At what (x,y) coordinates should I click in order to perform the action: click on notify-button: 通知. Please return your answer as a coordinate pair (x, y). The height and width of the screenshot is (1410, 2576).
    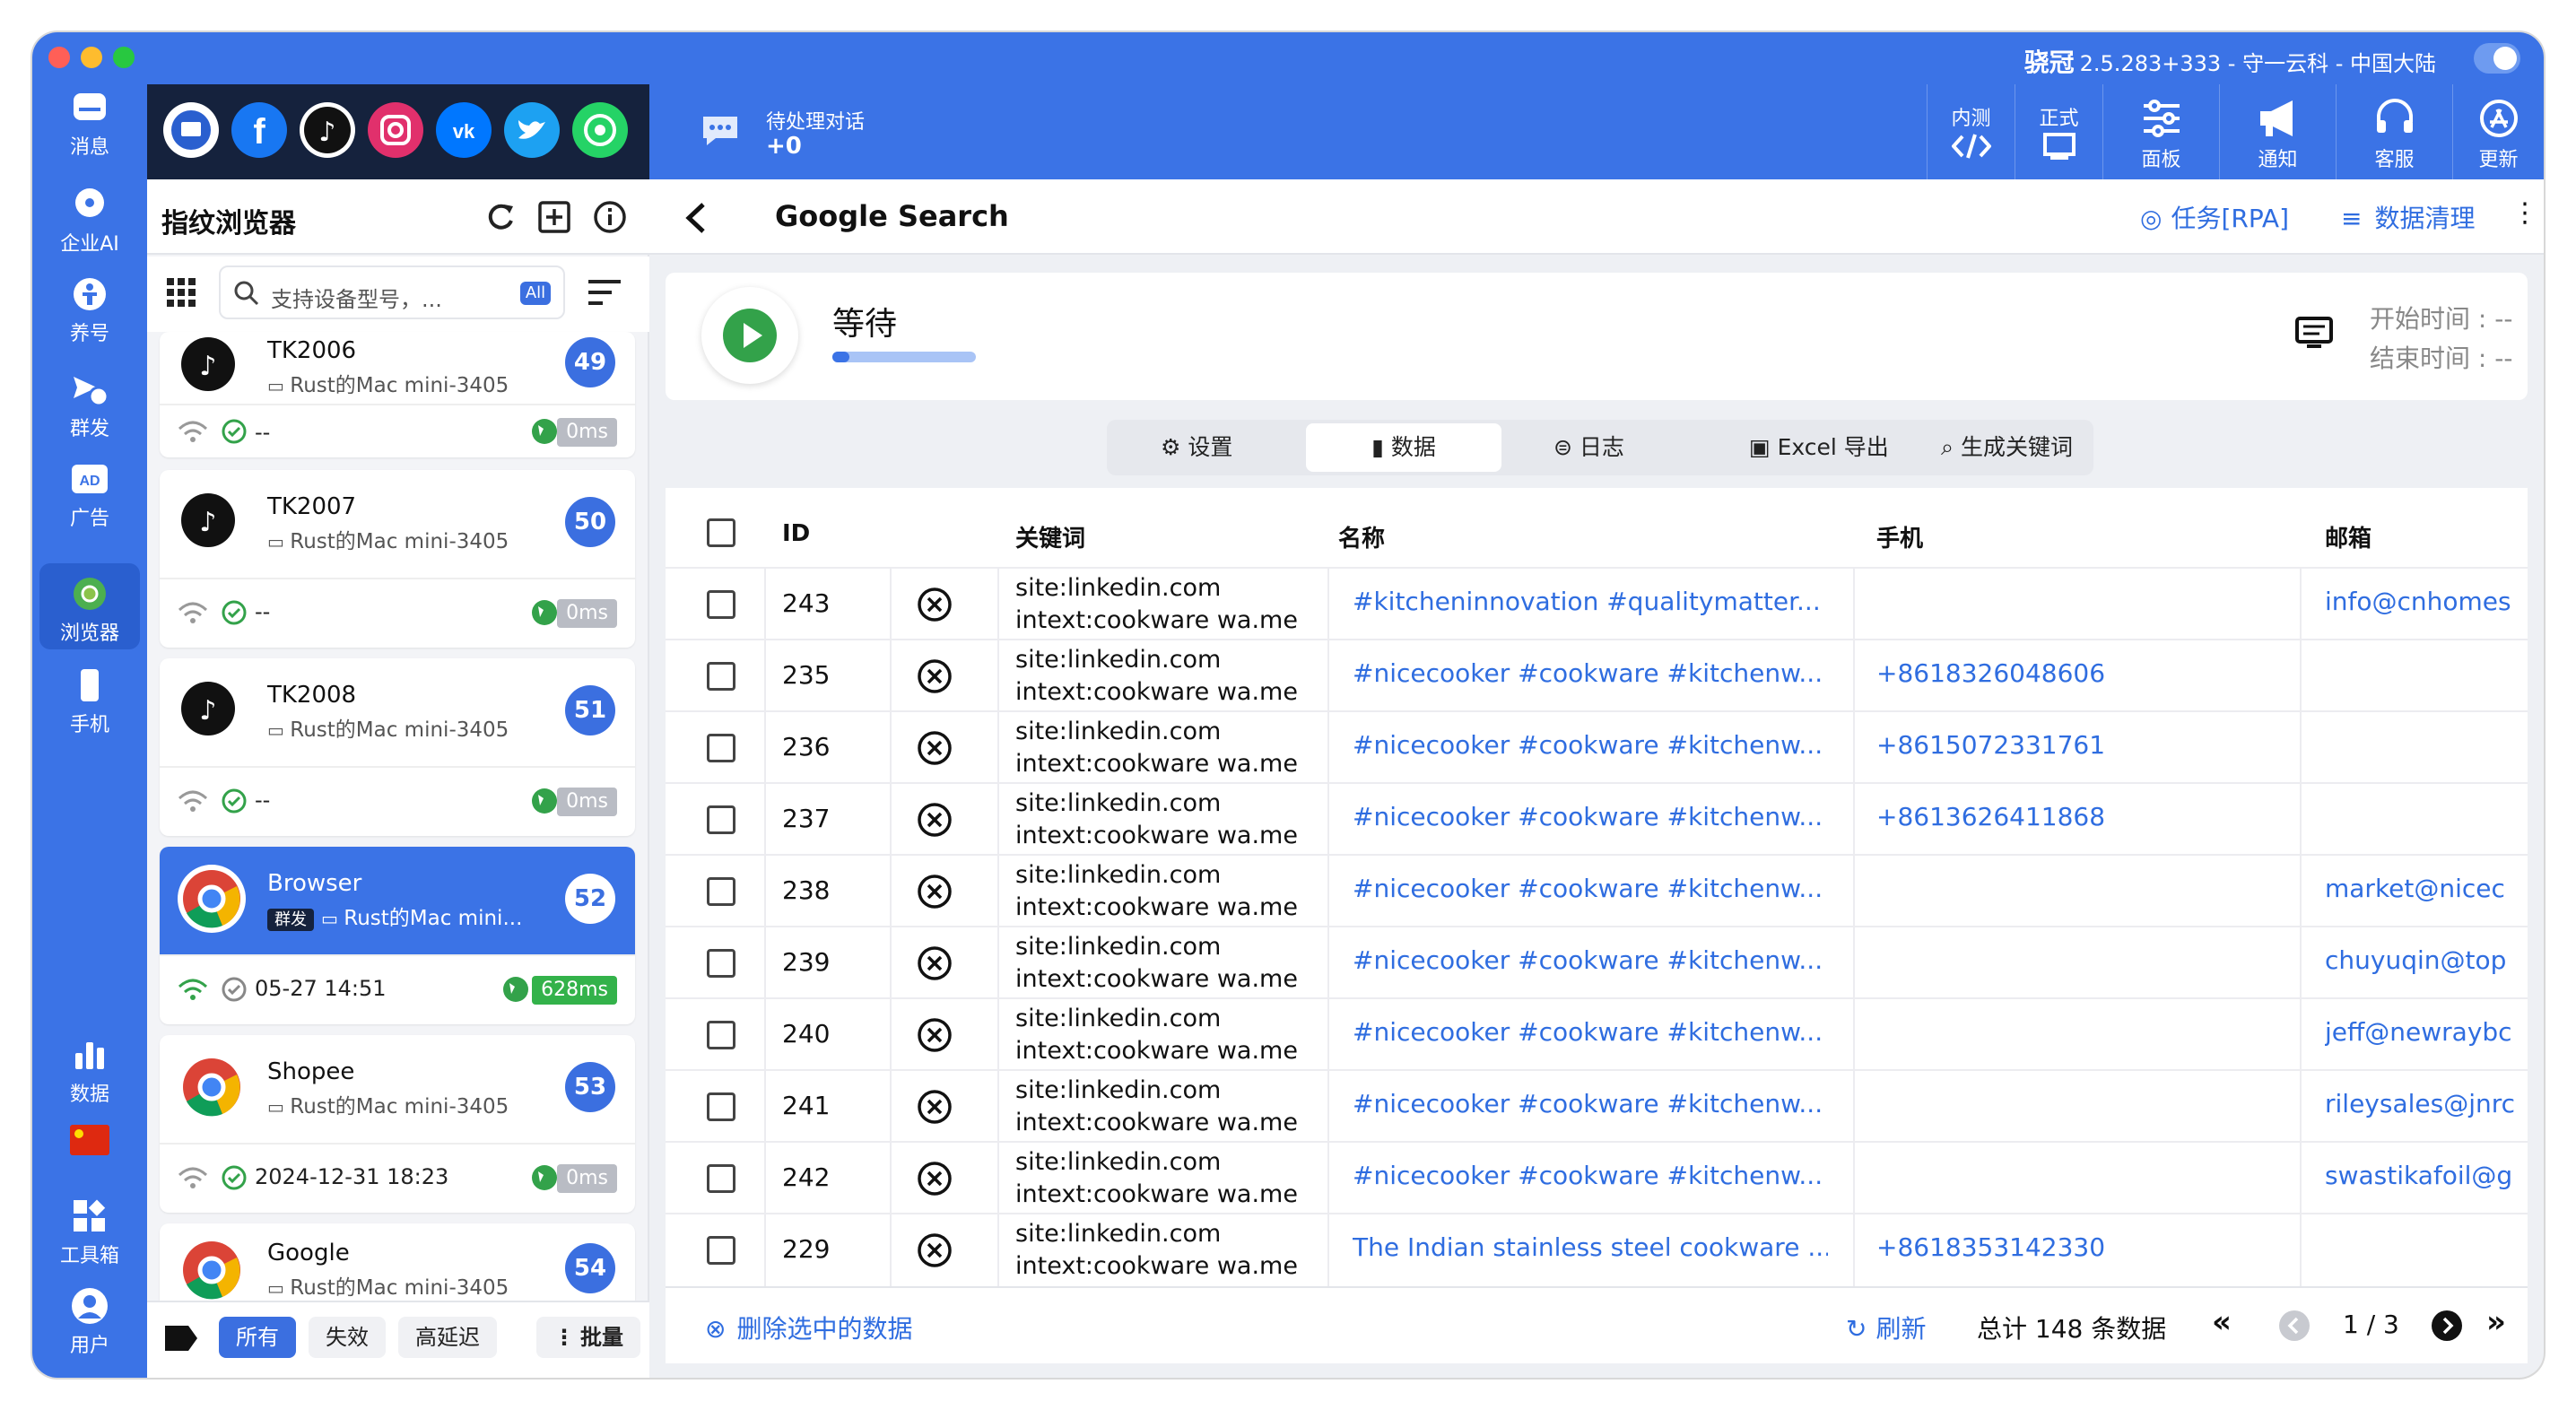
    Looking at the image, I should click on (2277, 131).